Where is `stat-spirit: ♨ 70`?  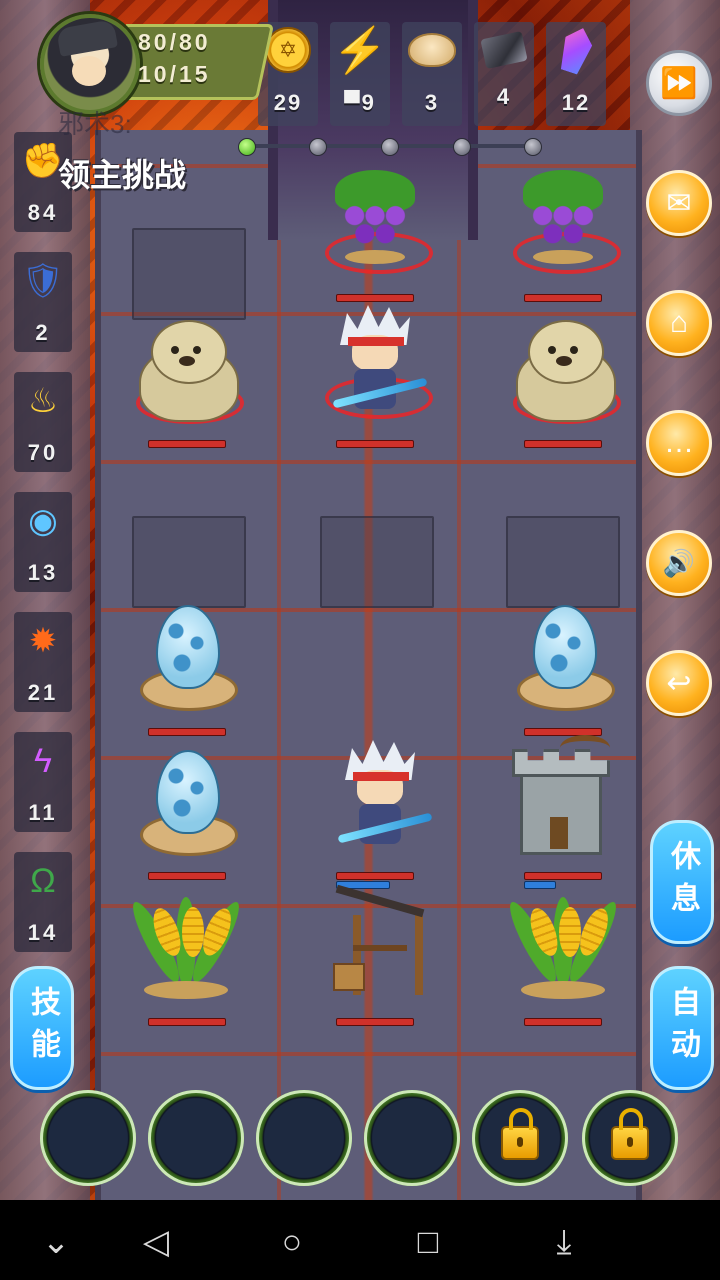
stat-spirit: ♨ 70 is located at coordinates (43, 422).